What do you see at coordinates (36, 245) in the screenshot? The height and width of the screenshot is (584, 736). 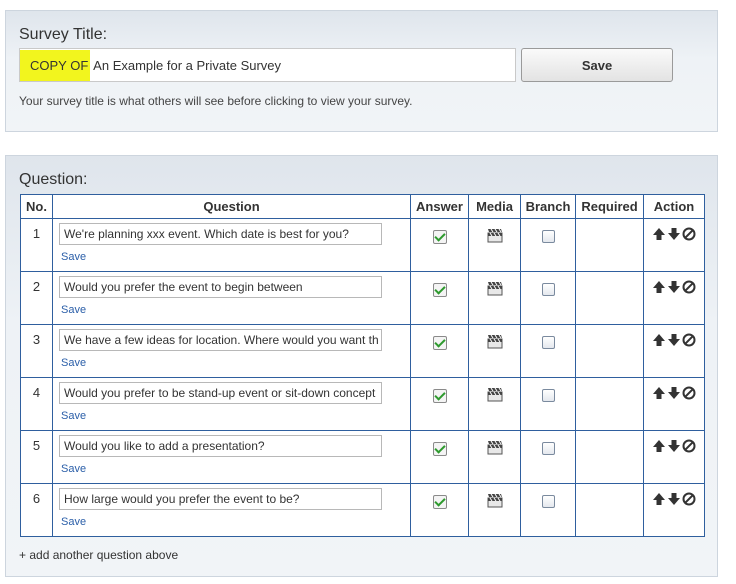 I see `question-number: 1` at bounding box center [36, 245].